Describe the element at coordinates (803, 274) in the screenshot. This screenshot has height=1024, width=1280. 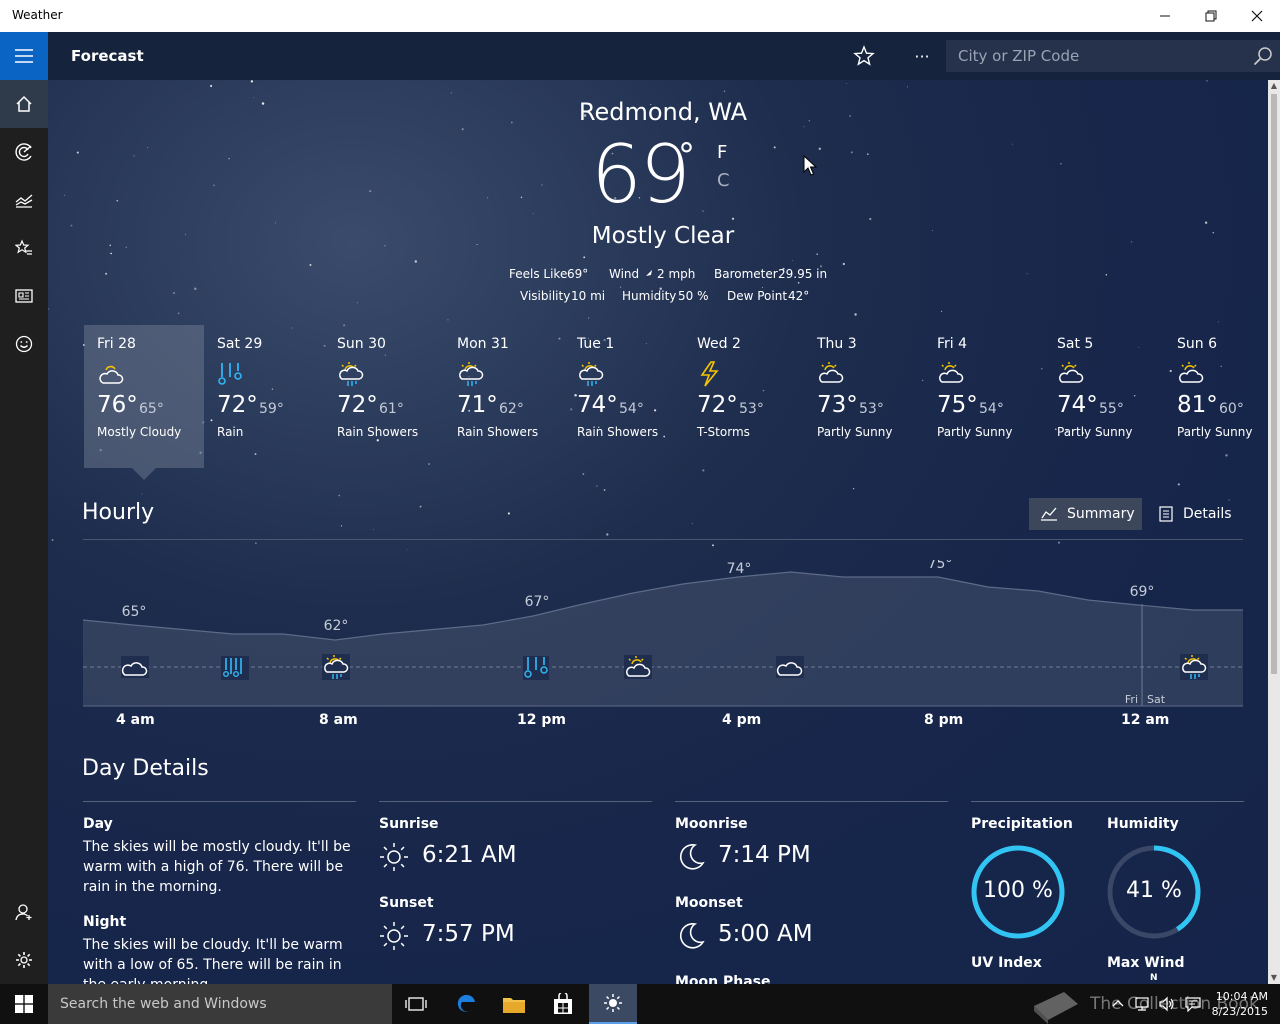
I see `barometer-value: 29.95 in` at that location.